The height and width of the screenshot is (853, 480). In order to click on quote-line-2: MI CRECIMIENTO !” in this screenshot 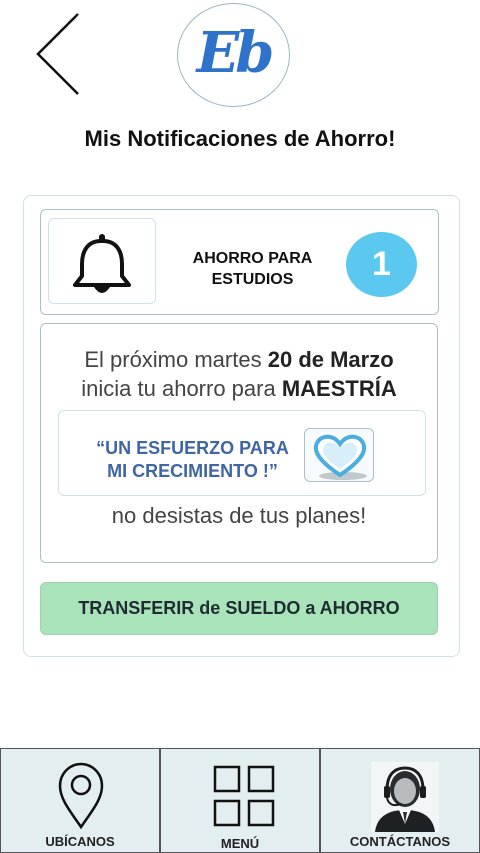, I will do `click(192, 471)`.